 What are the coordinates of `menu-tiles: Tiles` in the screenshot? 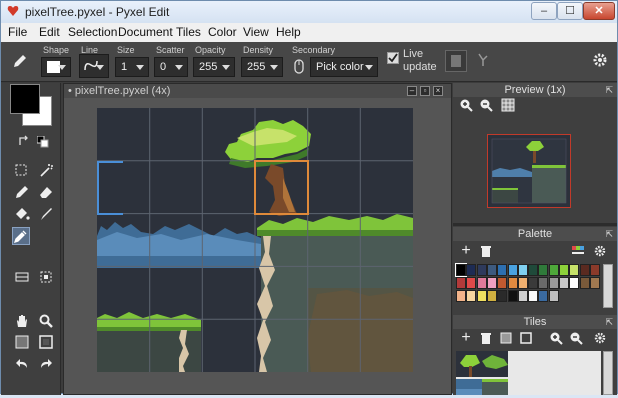 It's located at (188, 32).